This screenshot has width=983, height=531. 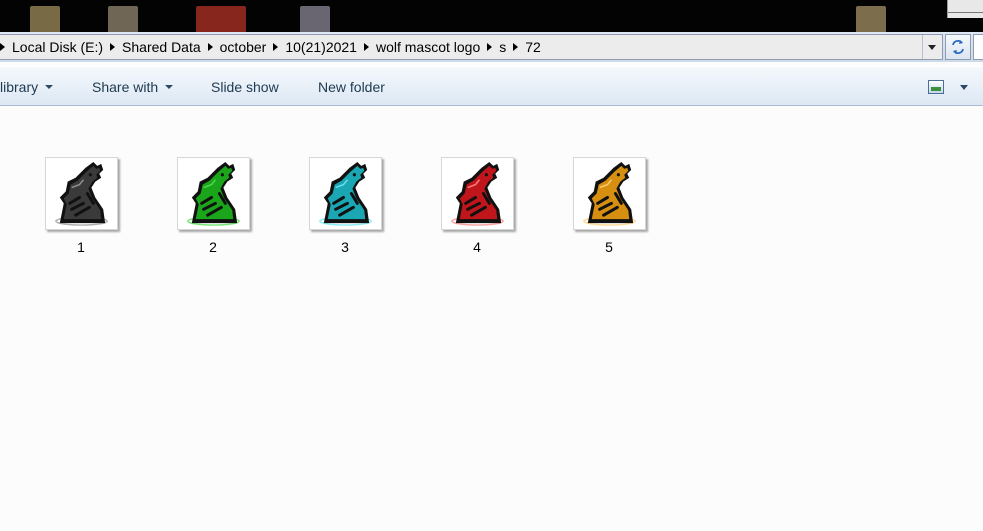 I want to click on slide-show-button: Slide show, so click(x=245, y=87).